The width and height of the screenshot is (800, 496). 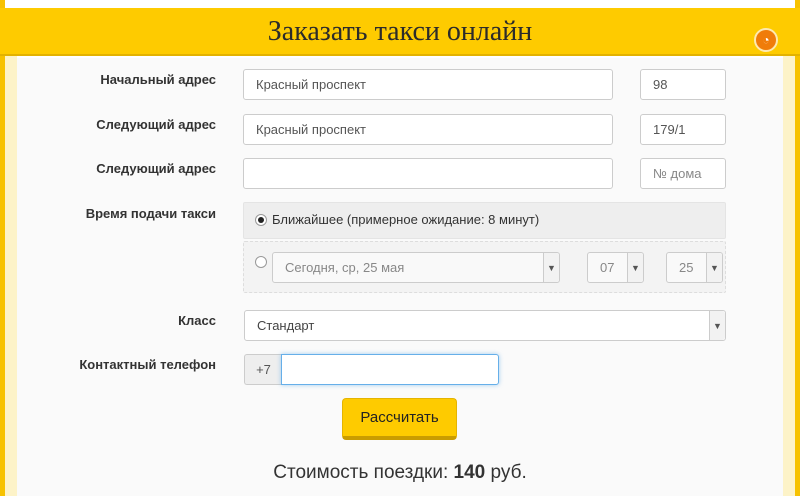 I want to click on next-address-2-label: Следующий адрес, so click(x=156, y=168).